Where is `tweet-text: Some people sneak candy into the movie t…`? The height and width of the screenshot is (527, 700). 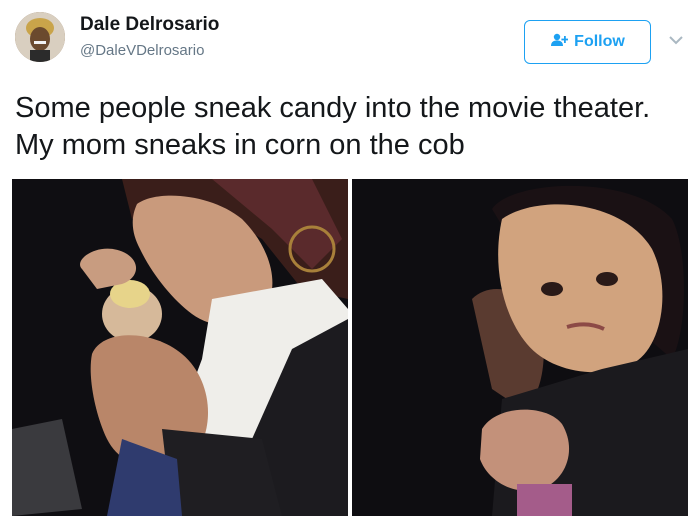 tweet-text: Some people sneak candy into the movie t… is located at coordinates (333, 126).